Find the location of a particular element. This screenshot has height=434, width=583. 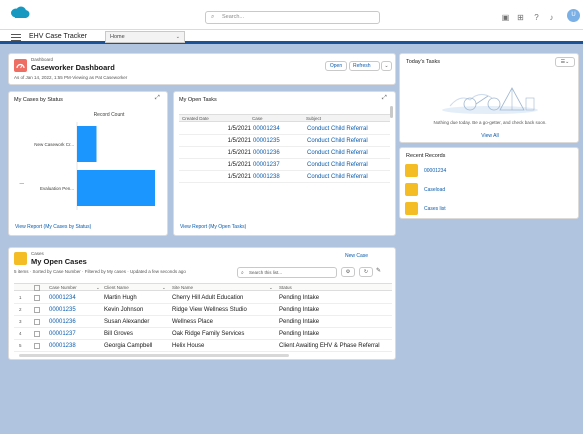

tasks-col-subject: Subject is located at coordinates (313, 118).